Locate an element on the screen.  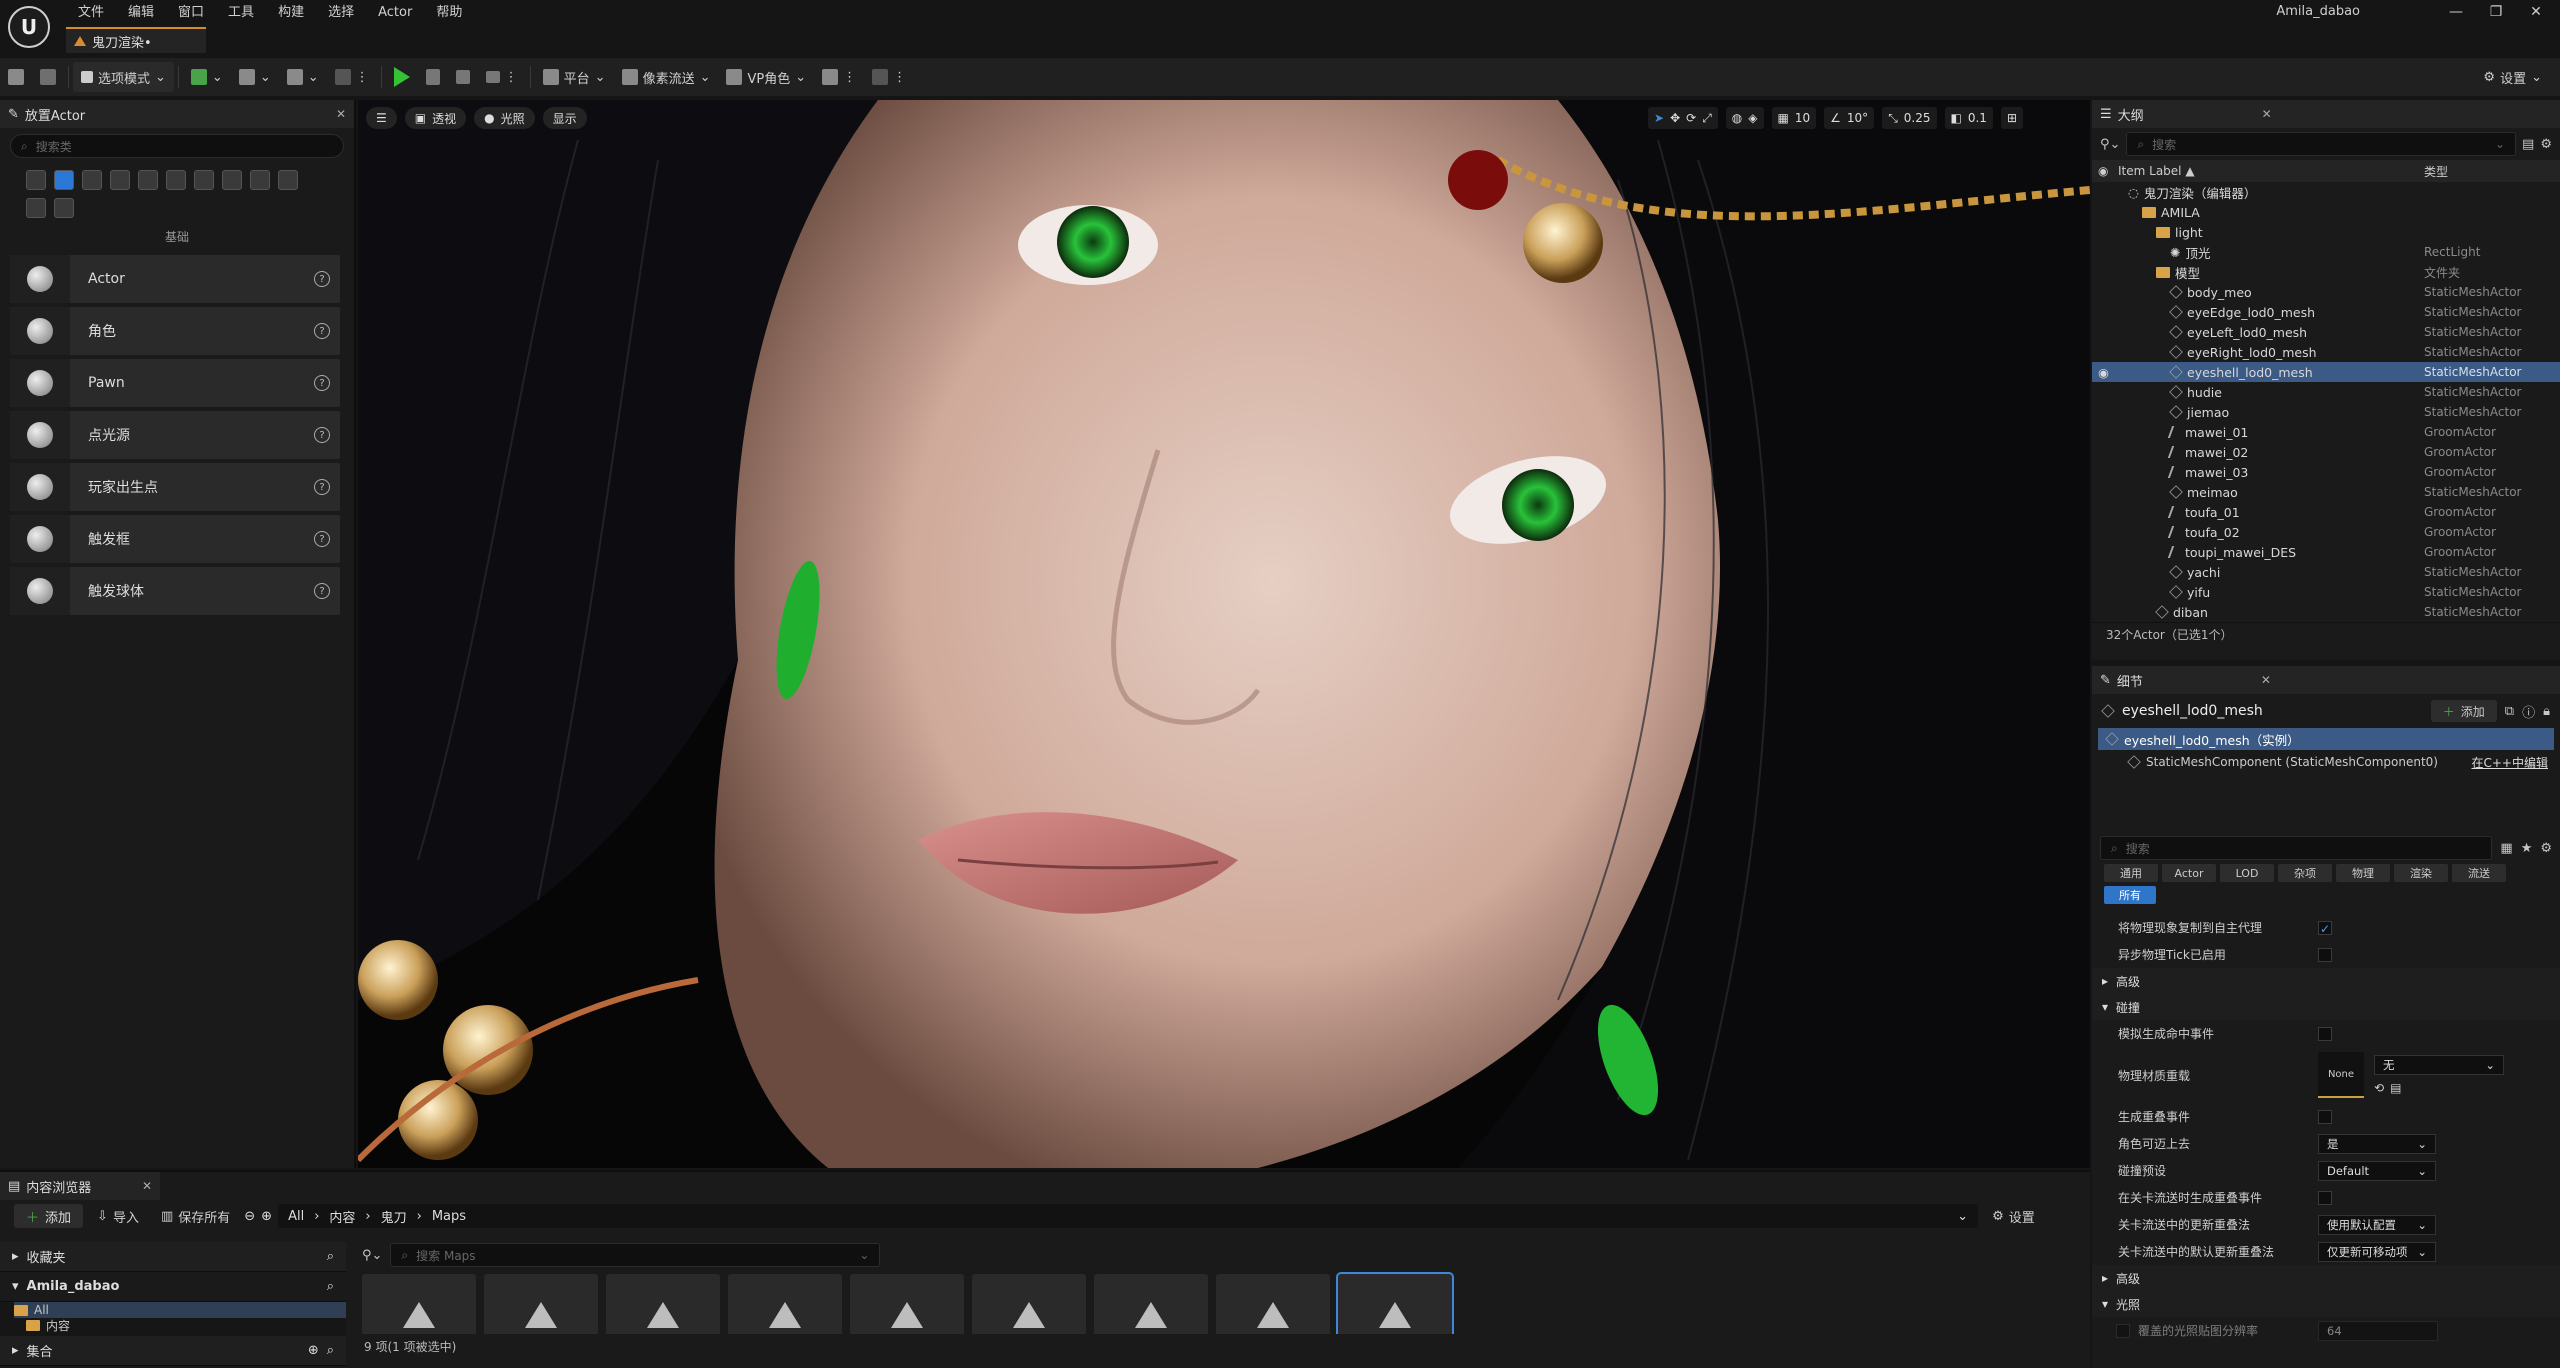
pixel-streaming-button: 像素流送 ⌄ is located at coordinates (666, 77).